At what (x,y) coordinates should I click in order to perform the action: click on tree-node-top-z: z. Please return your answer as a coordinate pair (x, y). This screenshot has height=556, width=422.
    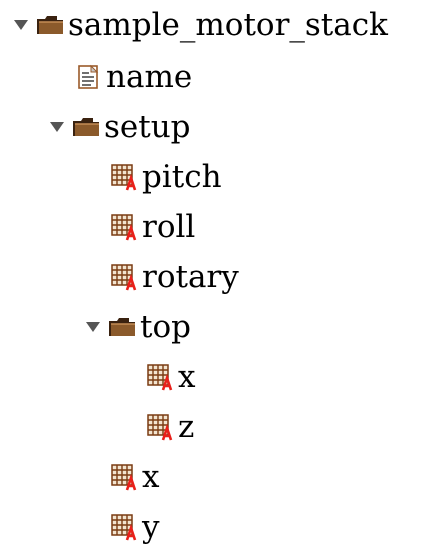
    Looking at the image, I should click on (169, 427).